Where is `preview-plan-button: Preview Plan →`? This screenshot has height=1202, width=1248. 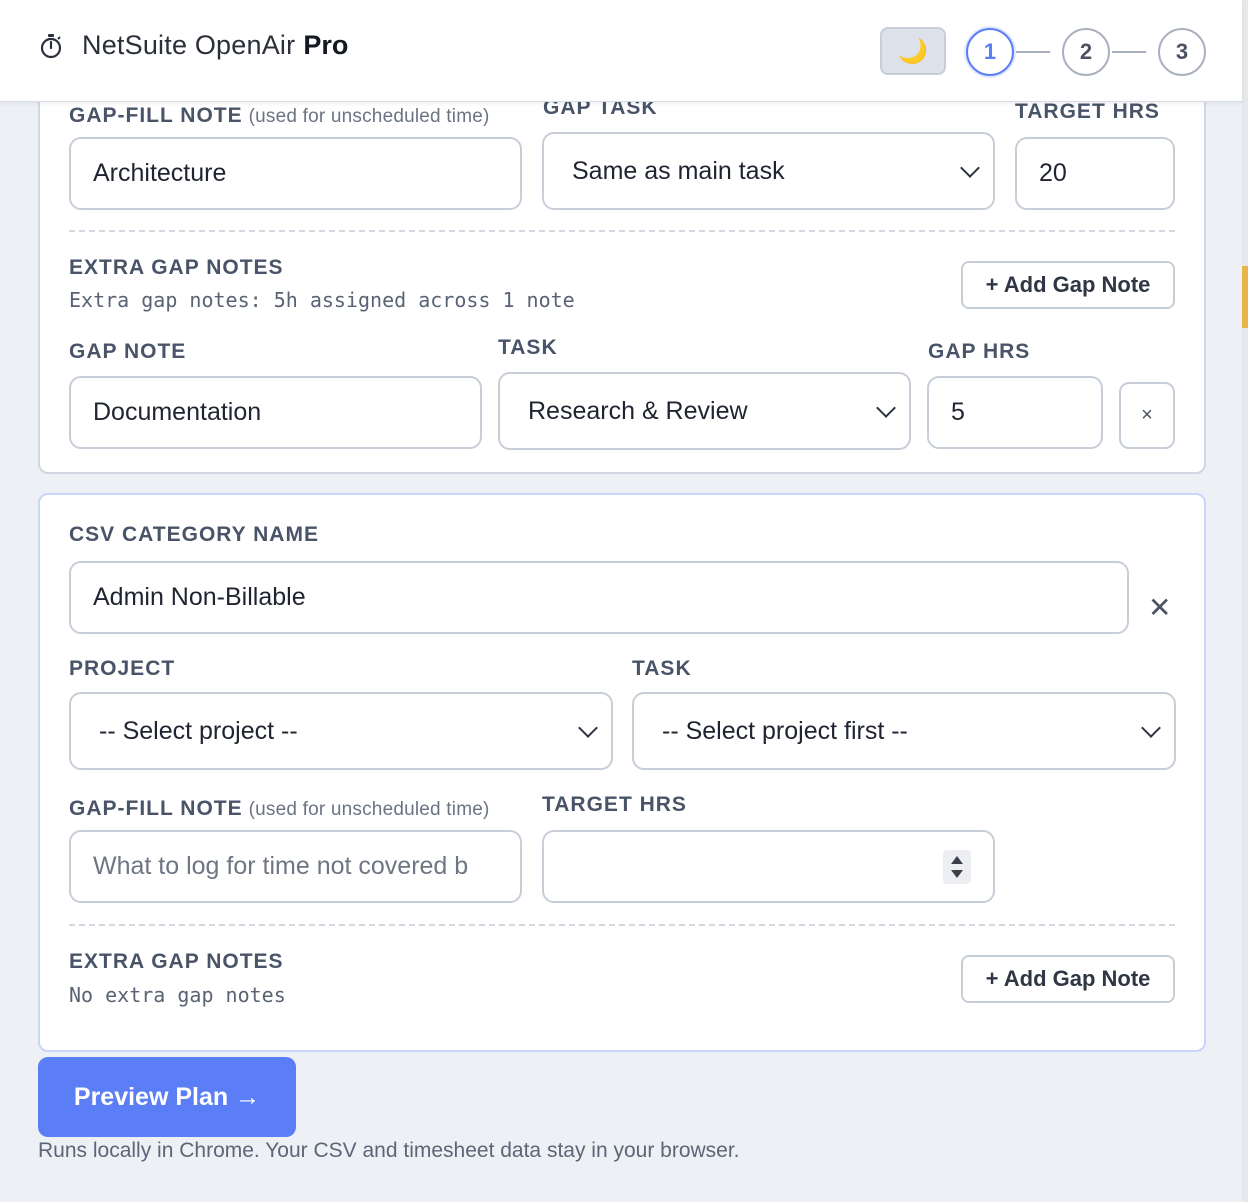 preview-plan-button: Preview Plan → is located at coordinates (167, 1097).